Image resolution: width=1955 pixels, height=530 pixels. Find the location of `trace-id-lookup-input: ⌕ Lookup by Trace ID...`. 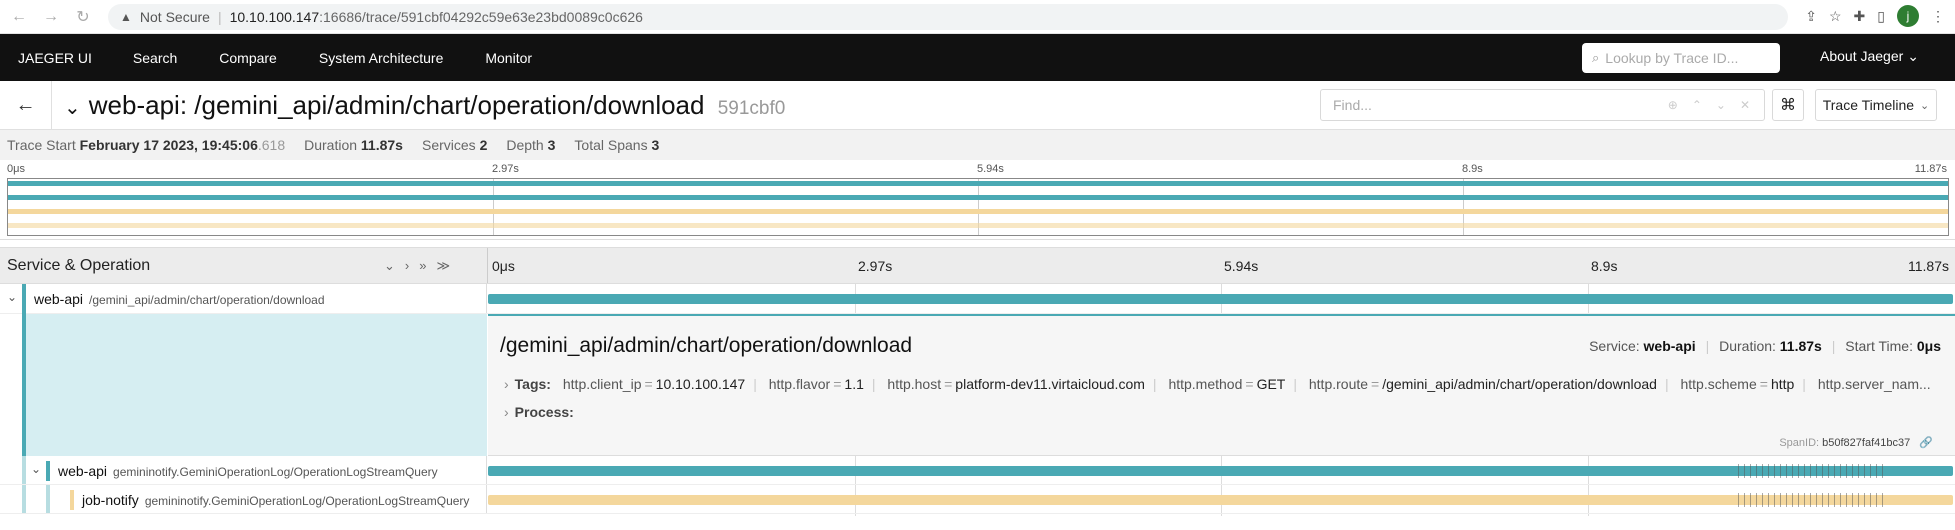

trace-id-lookup-input: ⌕ Lookup by Trace ID... is located at coordinates (1681, 58).